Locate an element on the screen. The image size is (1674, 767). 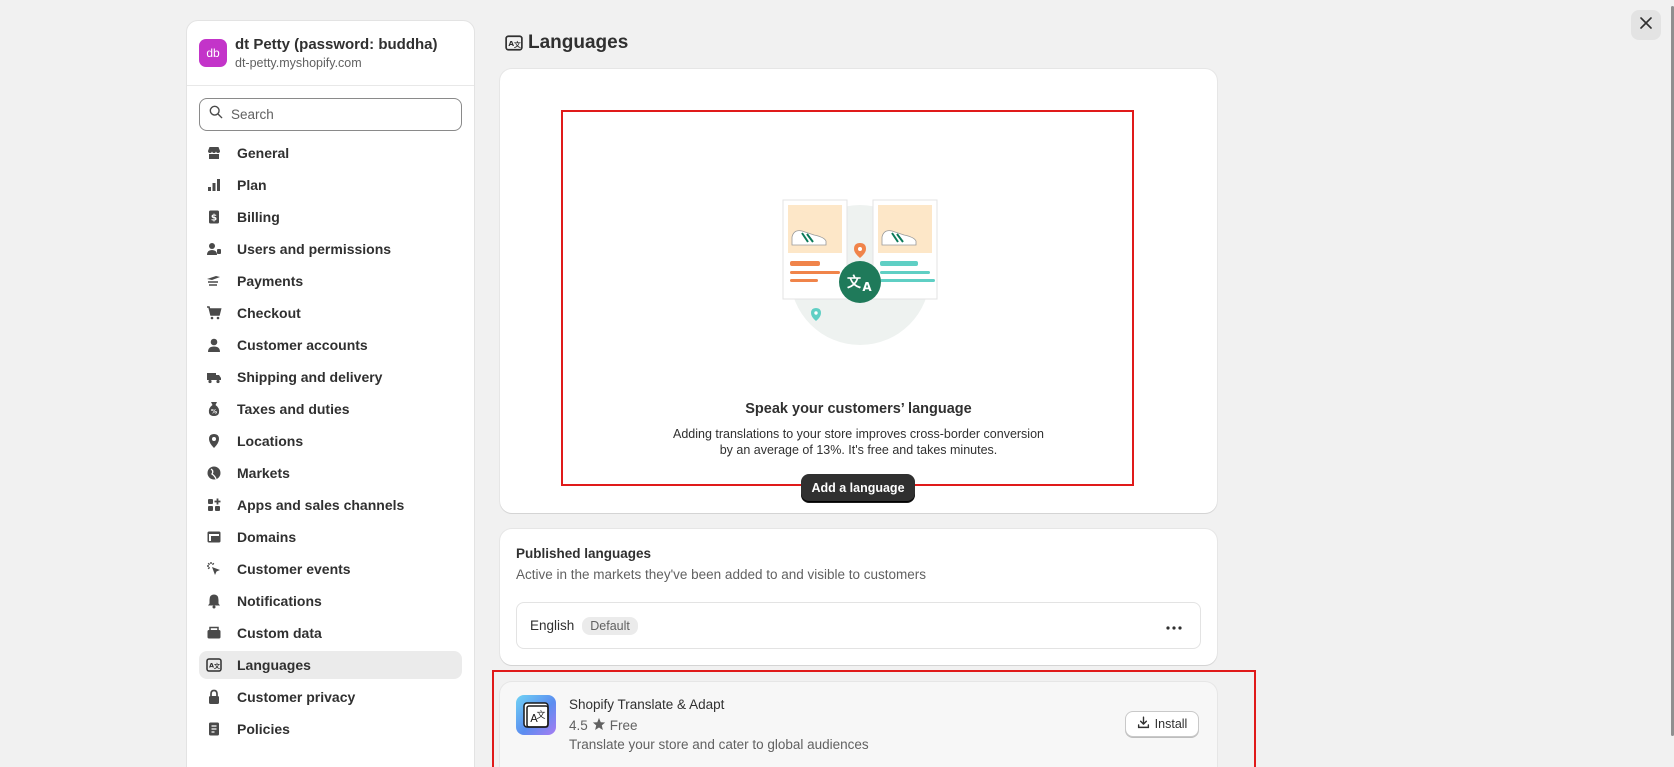
store-icon is located at coordinates (214, 153).